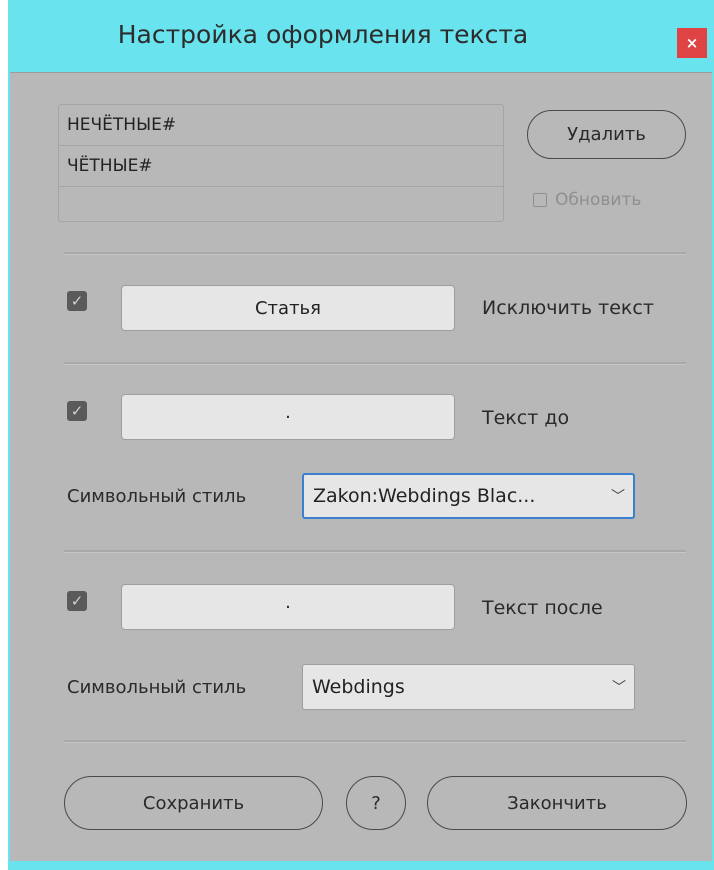 The width and height of the screenshot is (714, 870). I want to click on text-after-checkbox: ✓, so click(77, 601).